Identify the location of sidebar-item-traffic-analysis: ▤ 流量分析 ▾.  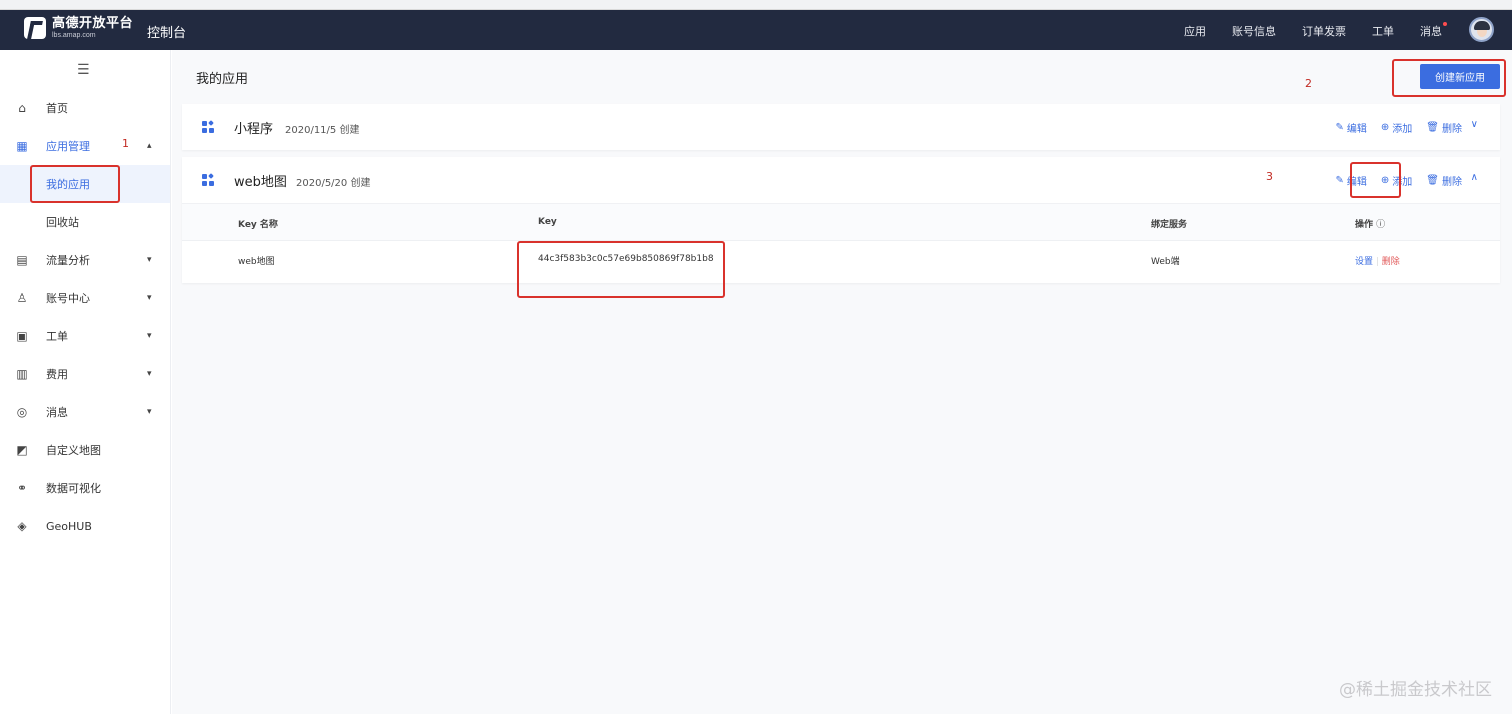
(85, 260).